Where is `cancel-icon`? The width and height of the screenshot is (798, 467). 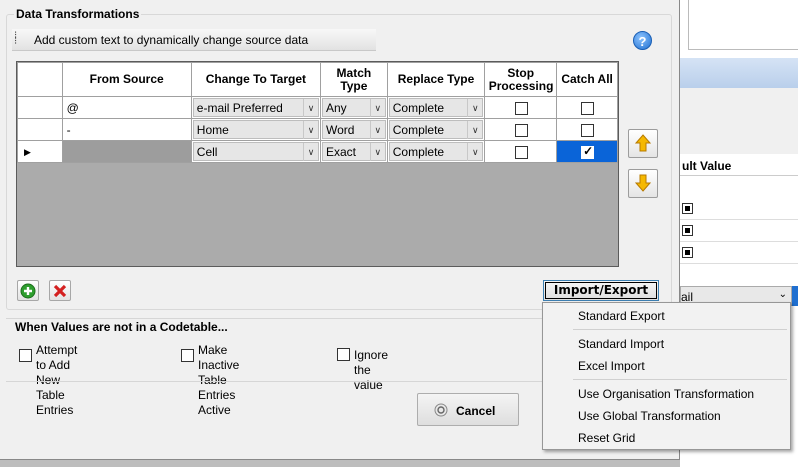 cancel-icon is located at coordinates (441, 410).